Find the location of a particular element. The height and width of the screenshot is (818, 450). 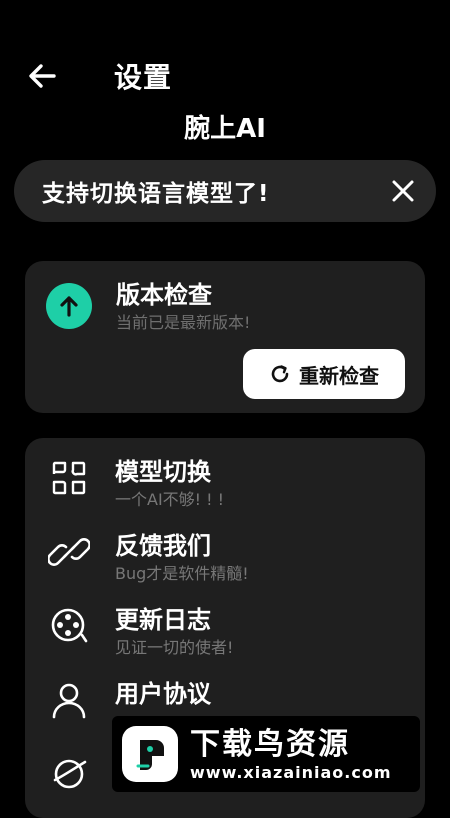

close-icon is located at coordinates (403, 191).